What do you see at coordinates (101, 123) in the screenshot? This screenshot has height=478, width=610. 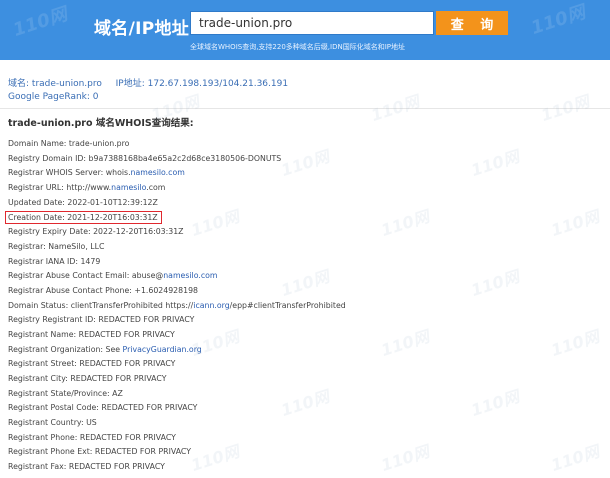 I see `result-title: trade-union.pro 域名WHOIS查询结果:` at bounding box center [101, 123].